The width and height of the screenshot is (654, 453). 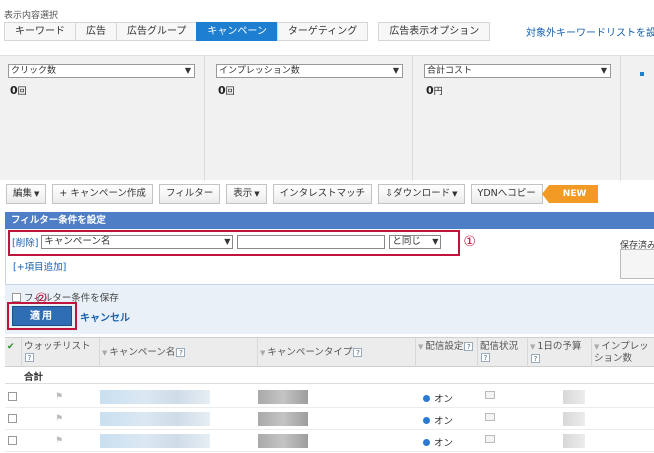 I want to click on view-select-label: 表示内容選択, so click(x=31, y=16).